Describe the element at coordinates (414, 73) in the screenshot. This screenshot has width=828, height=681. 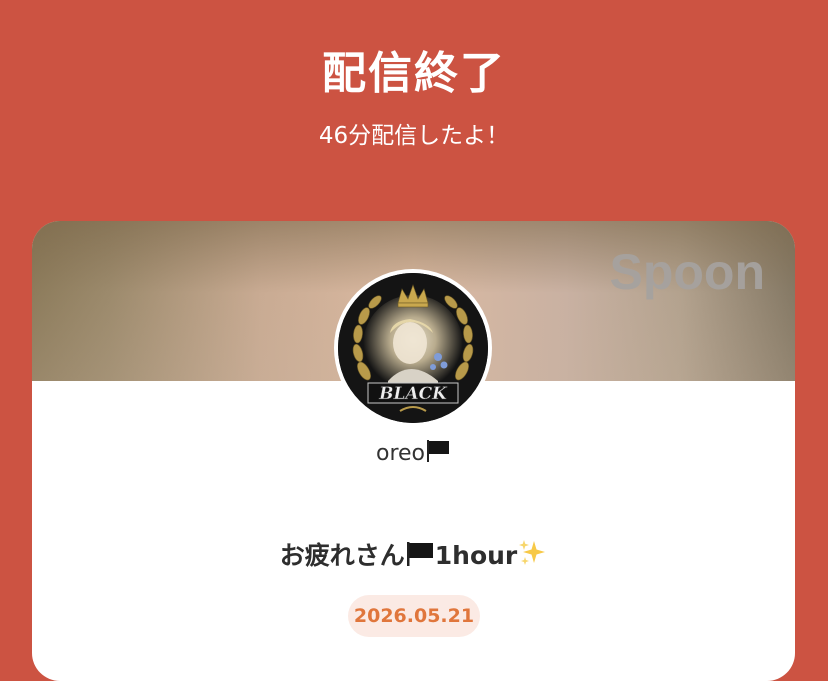
I see `page-title: 配信終了` at that location.